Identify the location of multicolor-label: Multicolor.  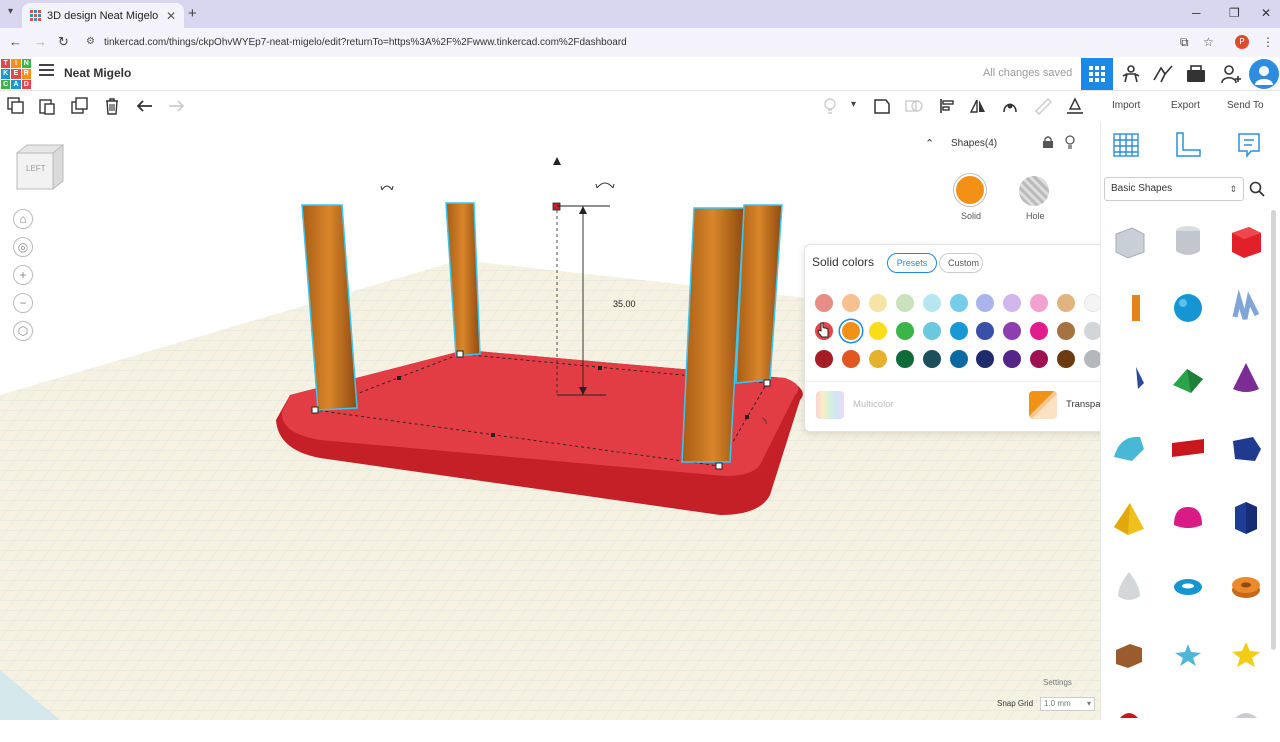
(873, 404).